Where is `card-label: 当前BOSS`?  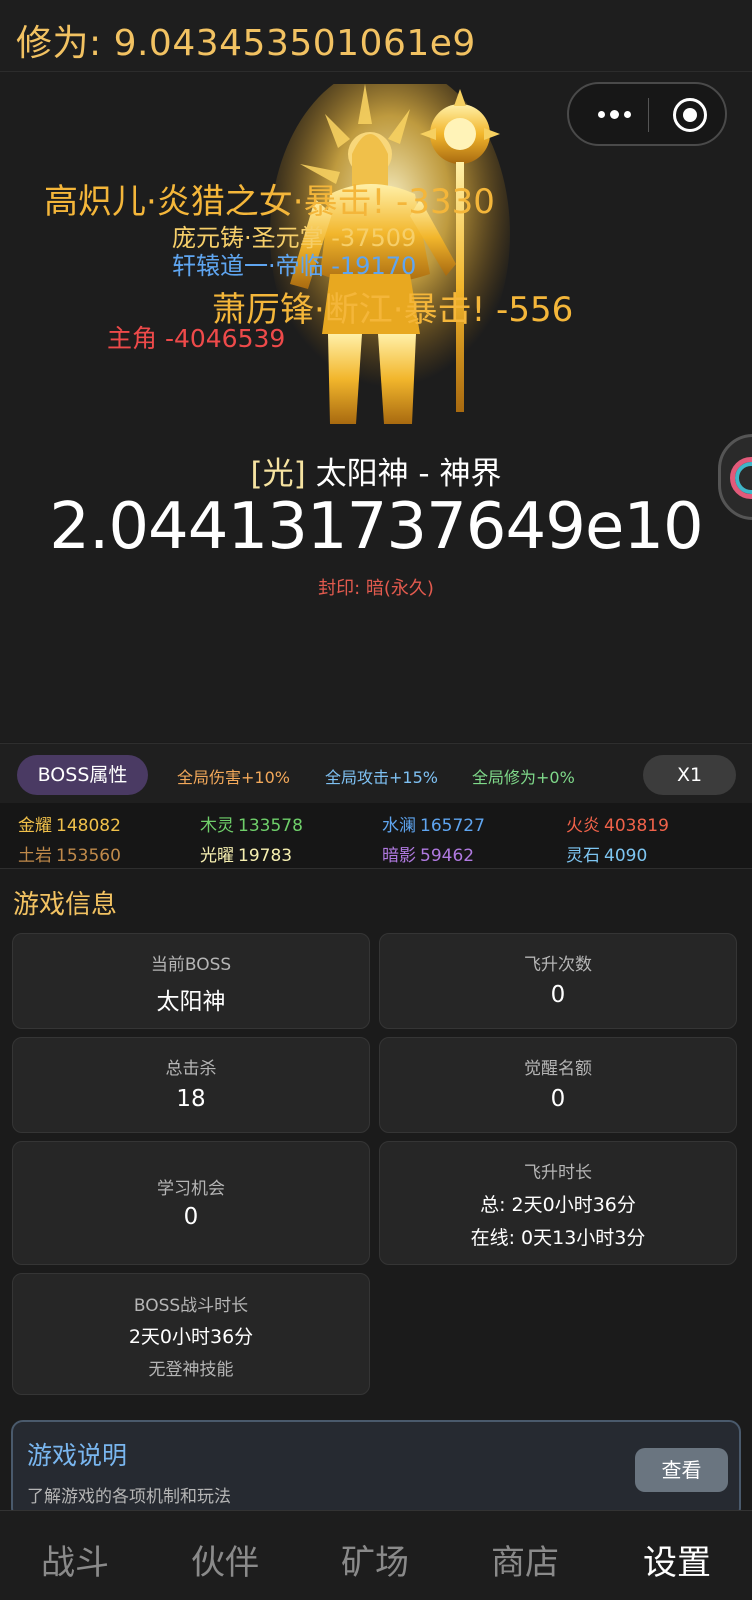 card-label: 当前BOSS is located at coordinates (191, 965).